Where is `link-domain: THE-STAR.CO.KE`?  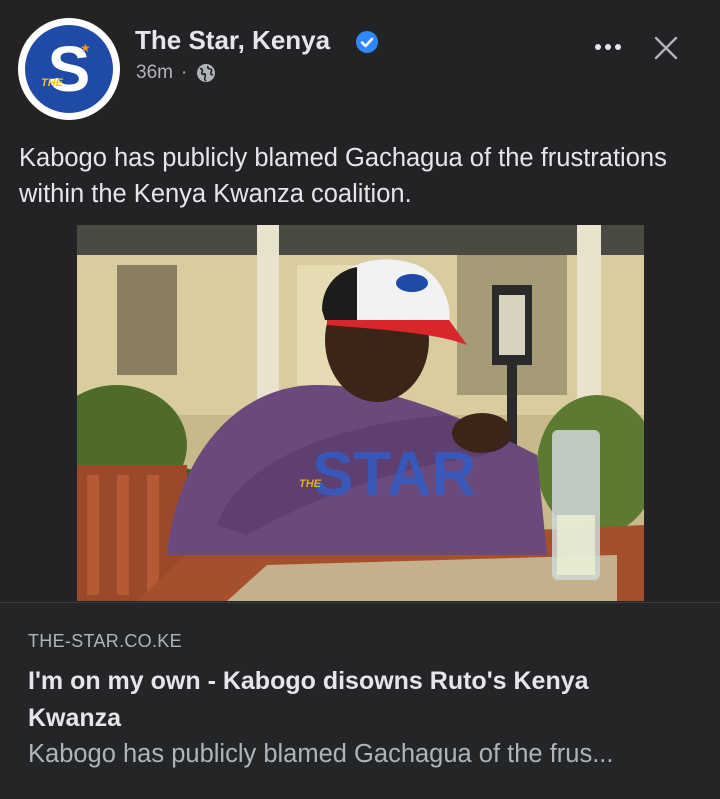
link-domain: THE-STAR.CO.KE is located at coordinates (105, 641).